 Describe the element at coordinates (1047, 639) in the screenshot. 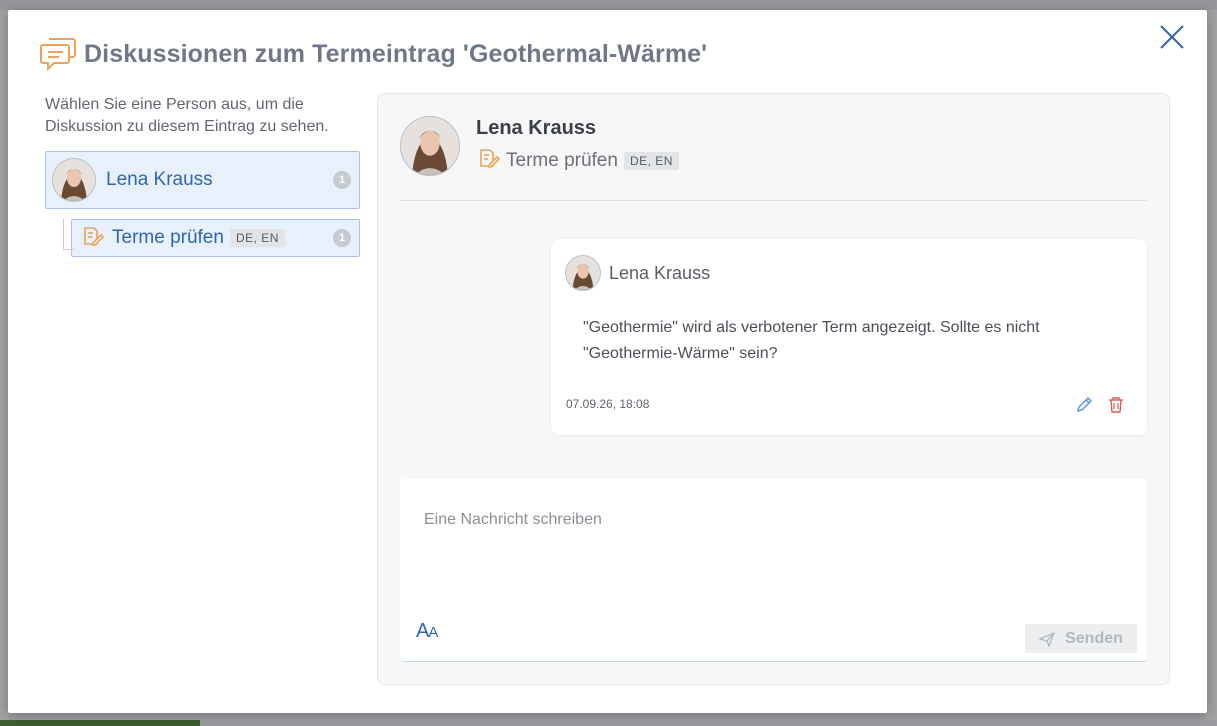

I see `send-icon` at that location.